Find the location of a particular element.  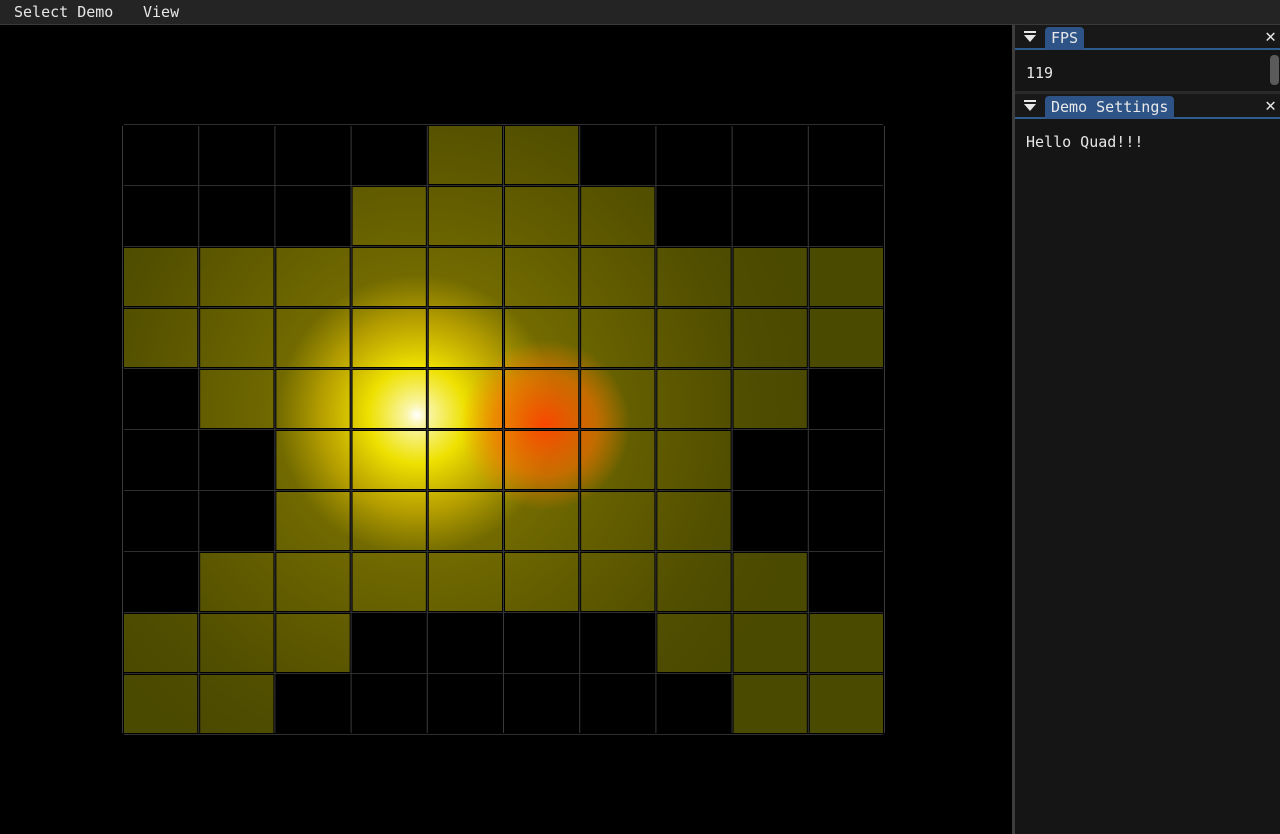

demo-settings-tab: Demo Settings is located at coordinates (1110, 107).